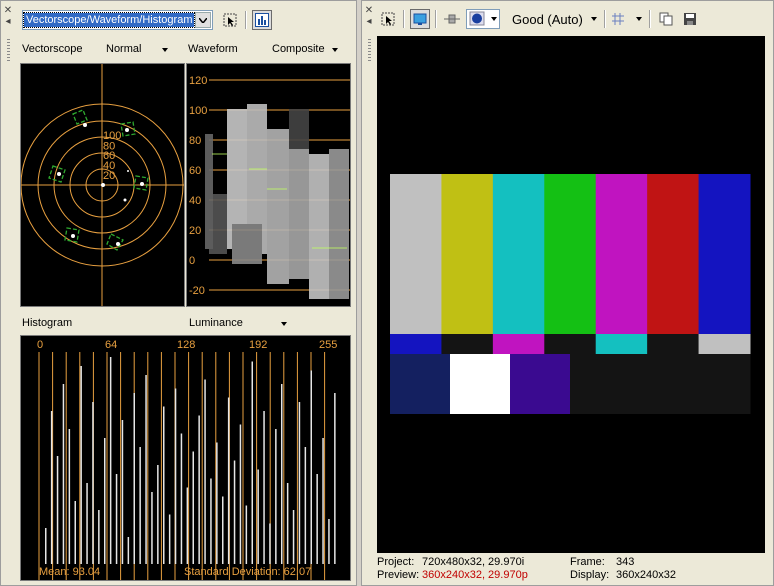 The height and width of the screenshot is (586, 774). What do you see at coordinates (70, 572) in the screenshot?
I see `histogram-mean: Mean: 93.04` at bounding box center [70, 572].